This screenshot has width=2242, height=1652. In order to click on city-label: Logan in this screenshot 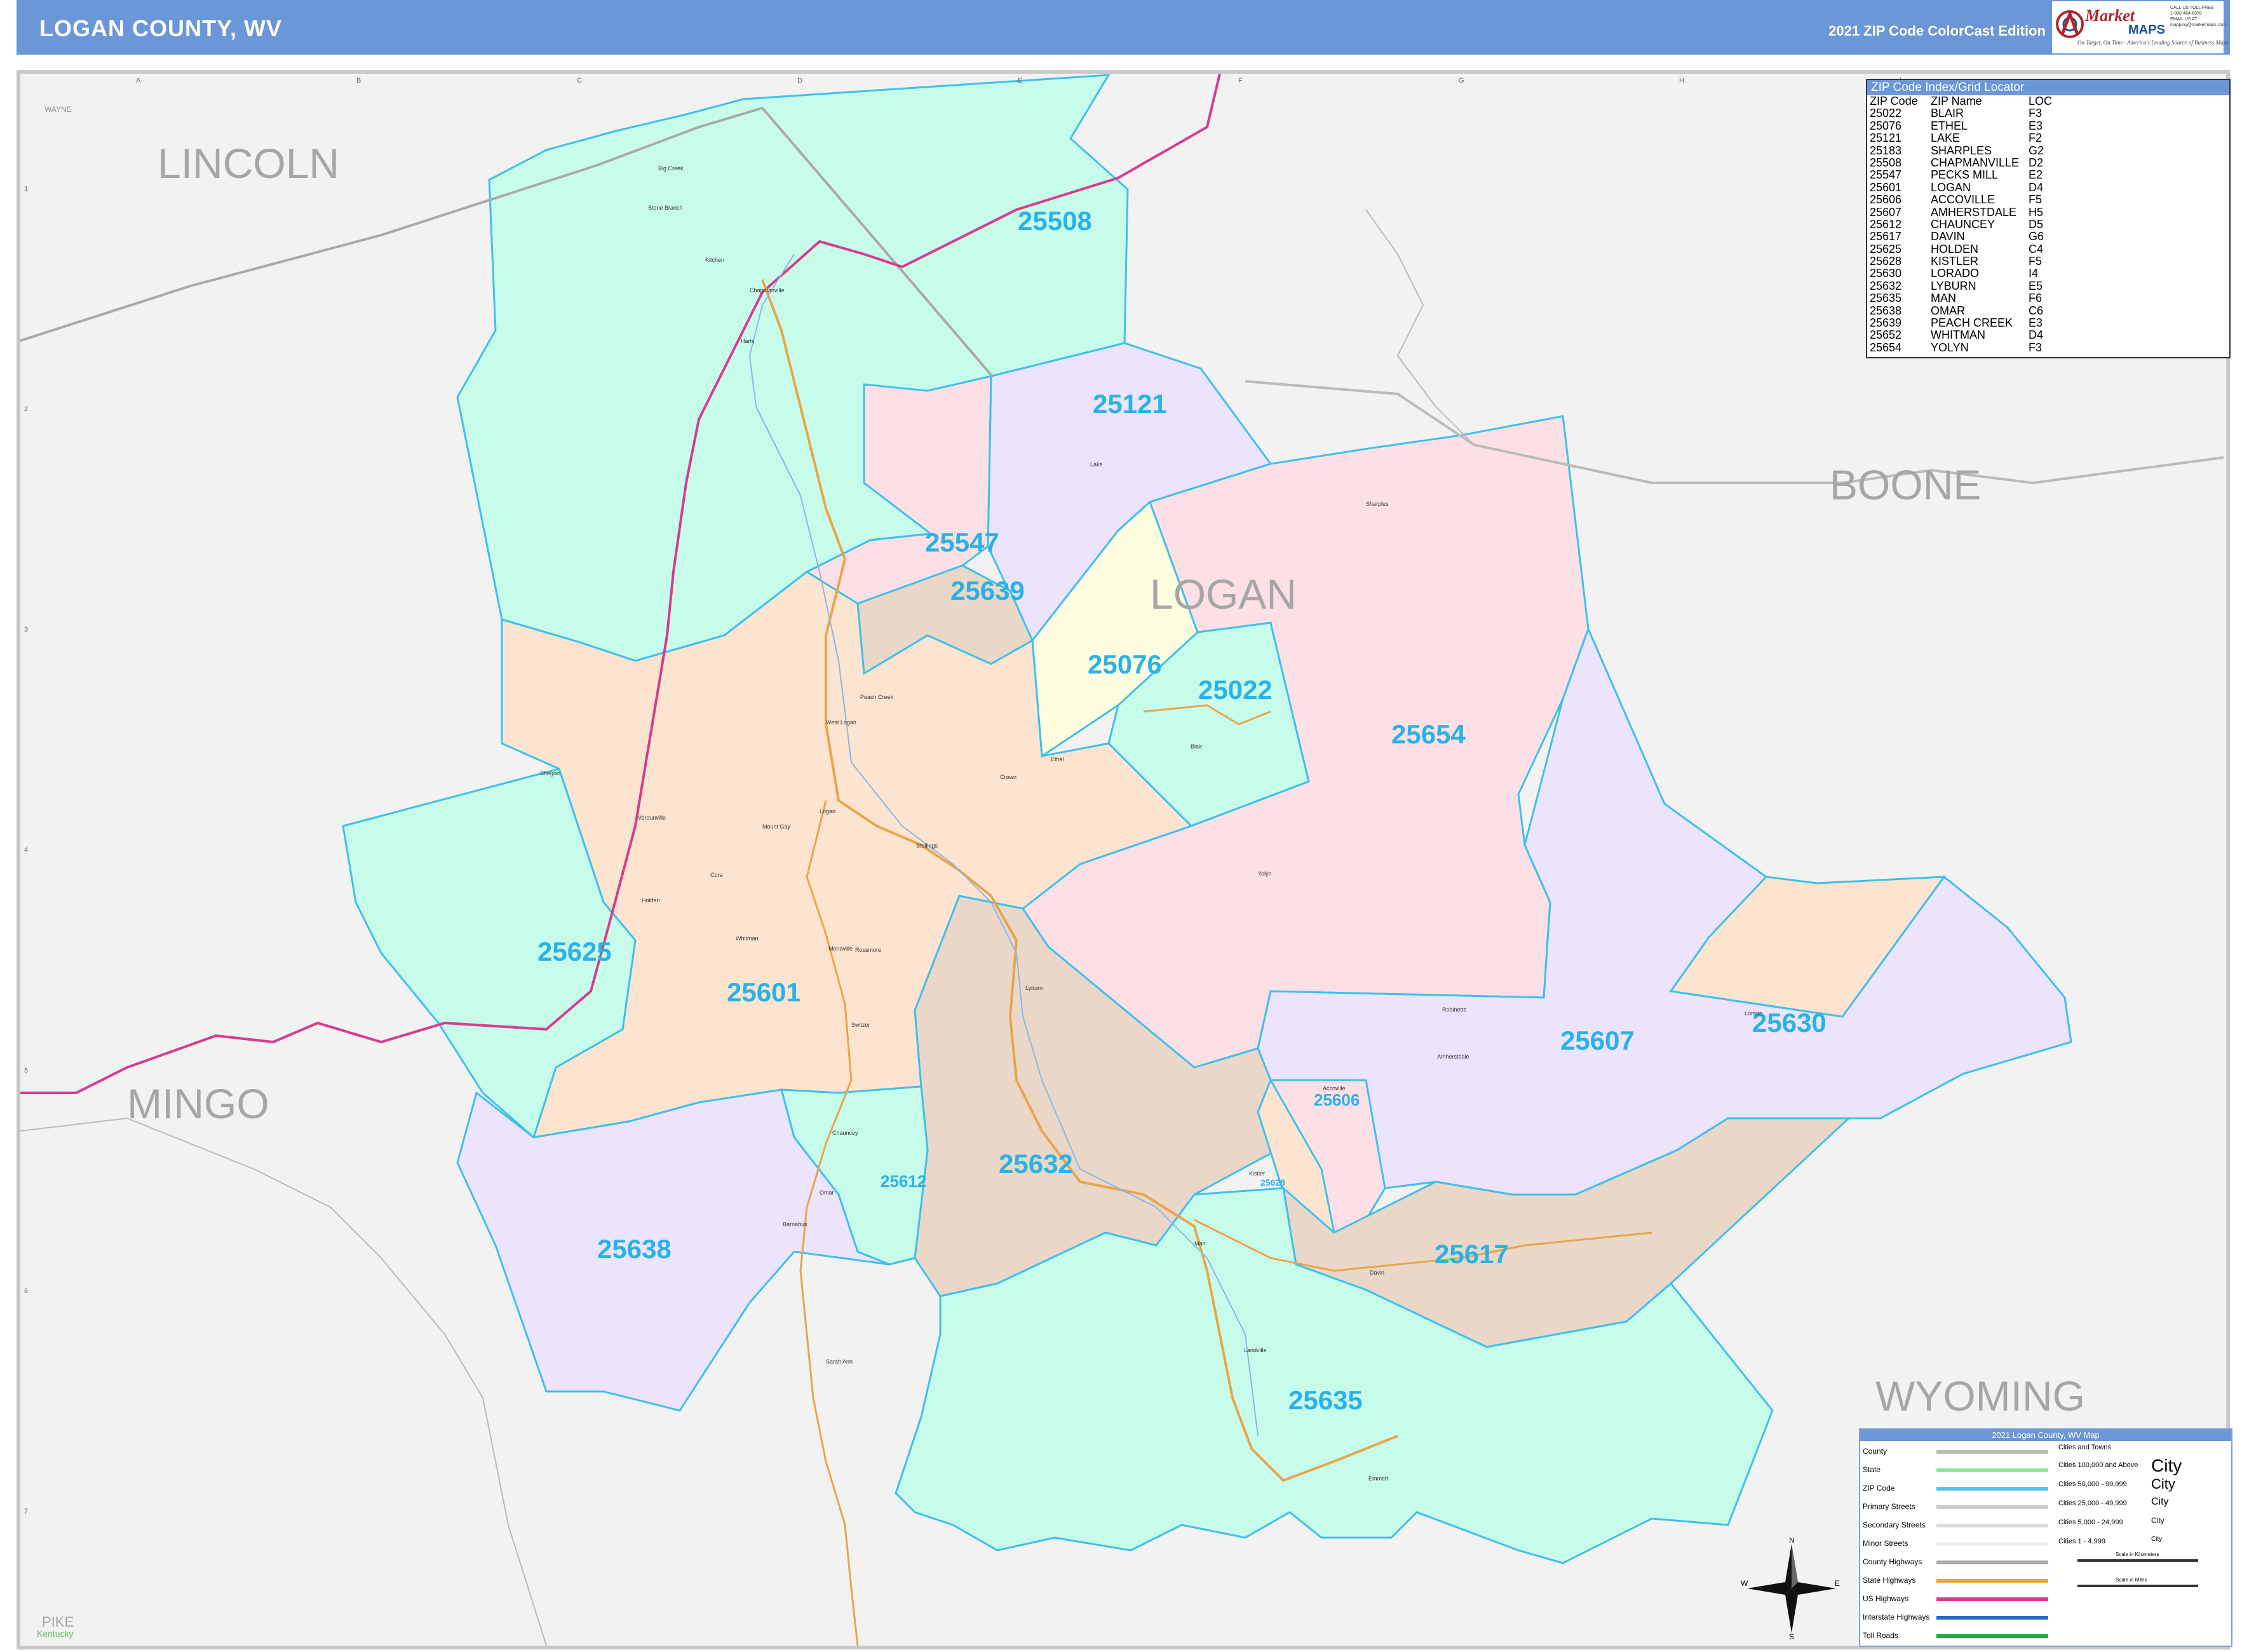, I will do `click(827, 812)`.